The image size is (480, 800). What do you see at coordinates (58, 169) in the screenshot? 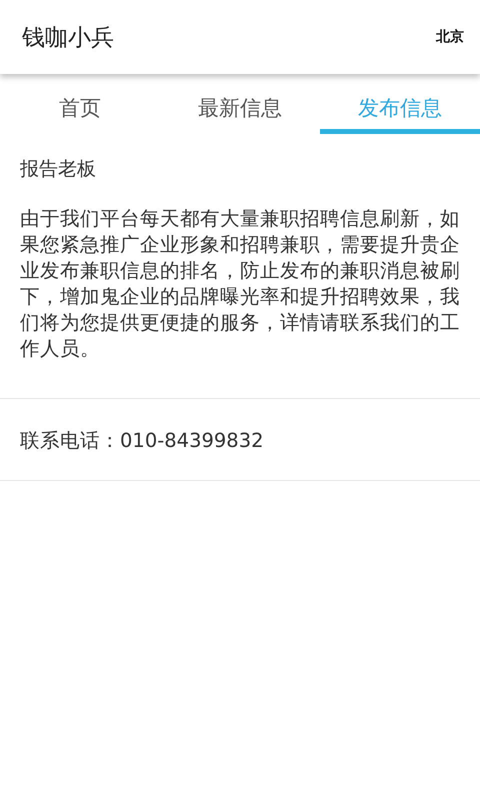
I see `notice-heading: 报告老板` at bounding box center [58, 169].